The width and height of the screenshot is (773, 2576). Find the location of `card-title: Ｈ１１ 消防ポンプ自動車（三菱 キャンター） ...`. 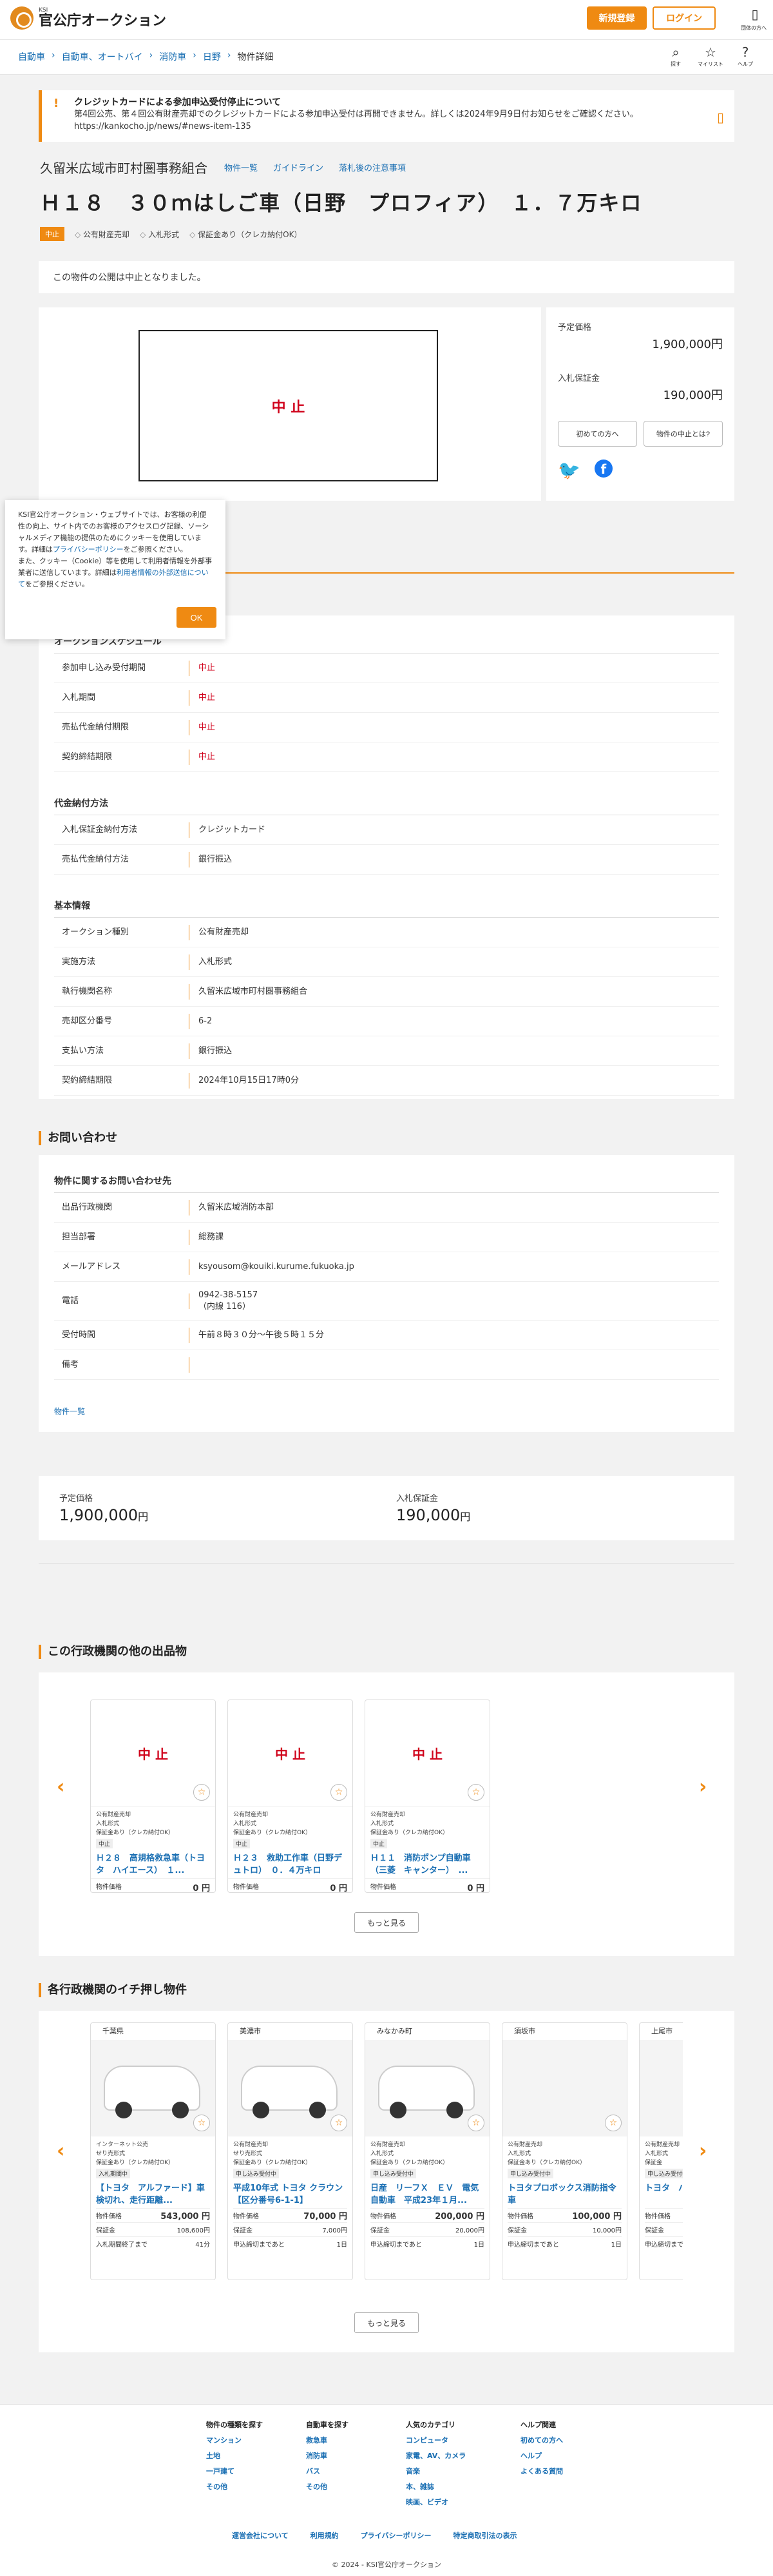

card-title: Ｈ１１ 消防ポンプ自動車（三菱 キャンター） ... is located at coordinates (427, 1864).